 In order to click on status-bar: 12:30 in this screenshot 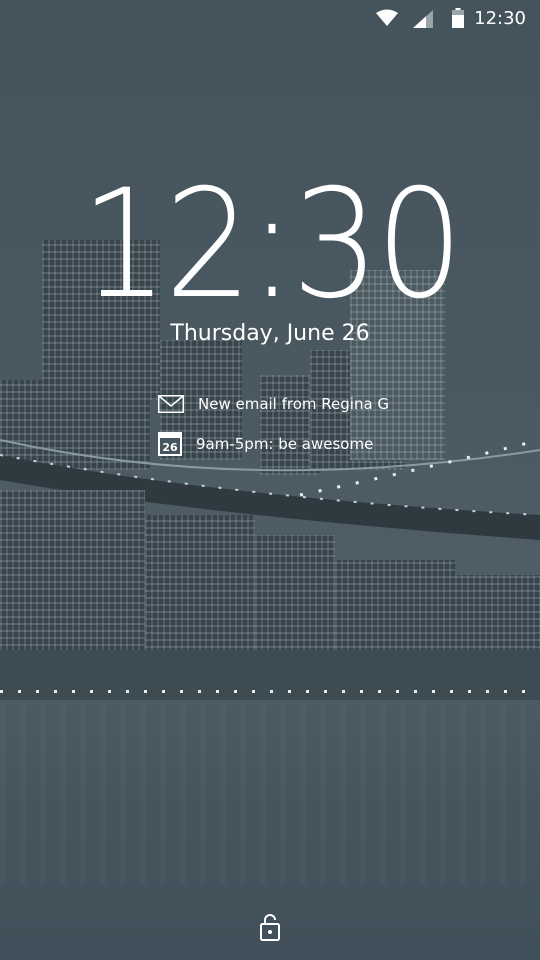, I will do `click(270, 18)`.